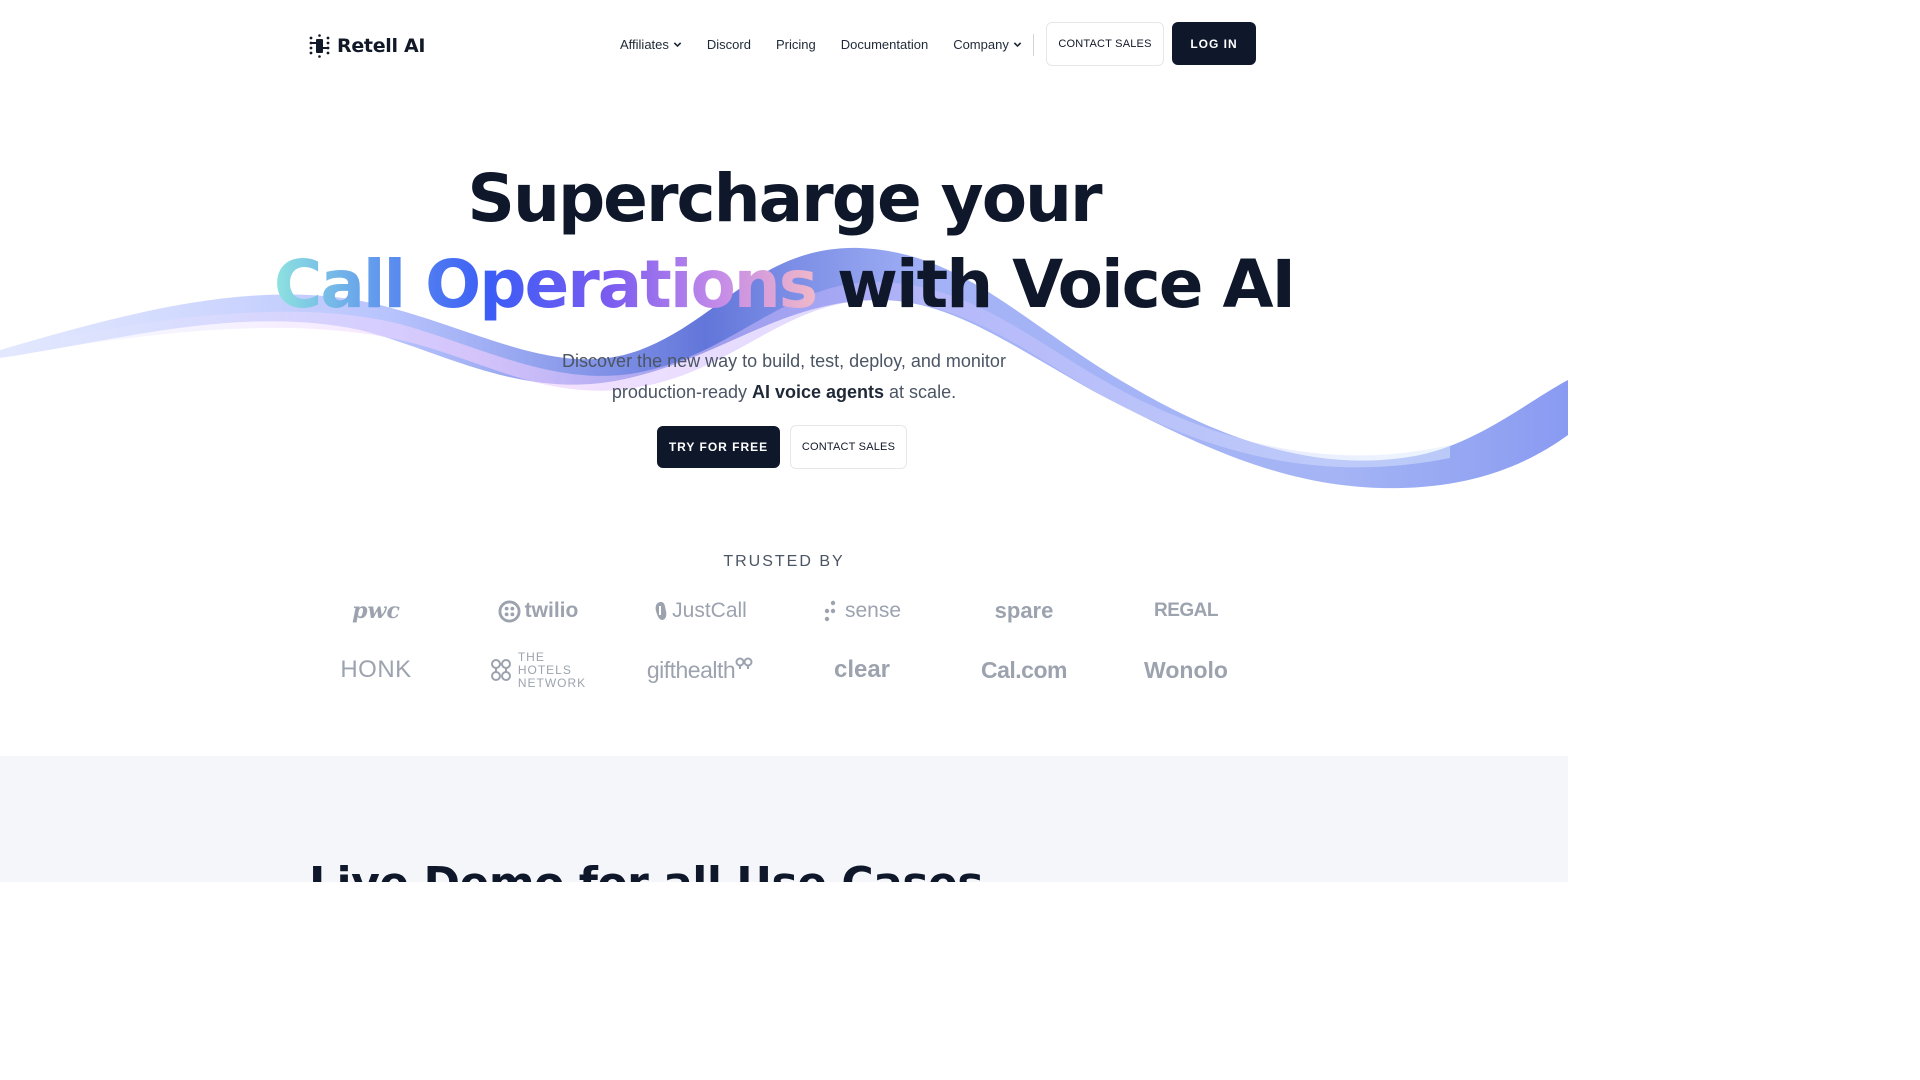  I want to click on wonolo-logo: Wonolo, so click(1186, 669).